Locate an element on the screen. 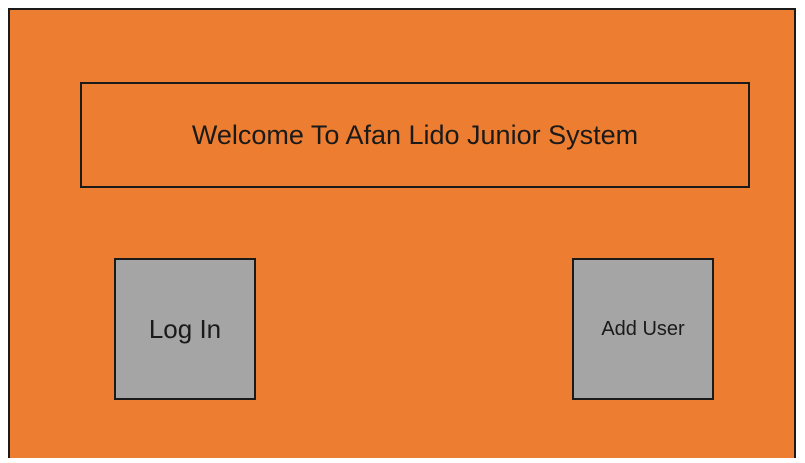  login-button: Log In is located at coordinates (185, 329).